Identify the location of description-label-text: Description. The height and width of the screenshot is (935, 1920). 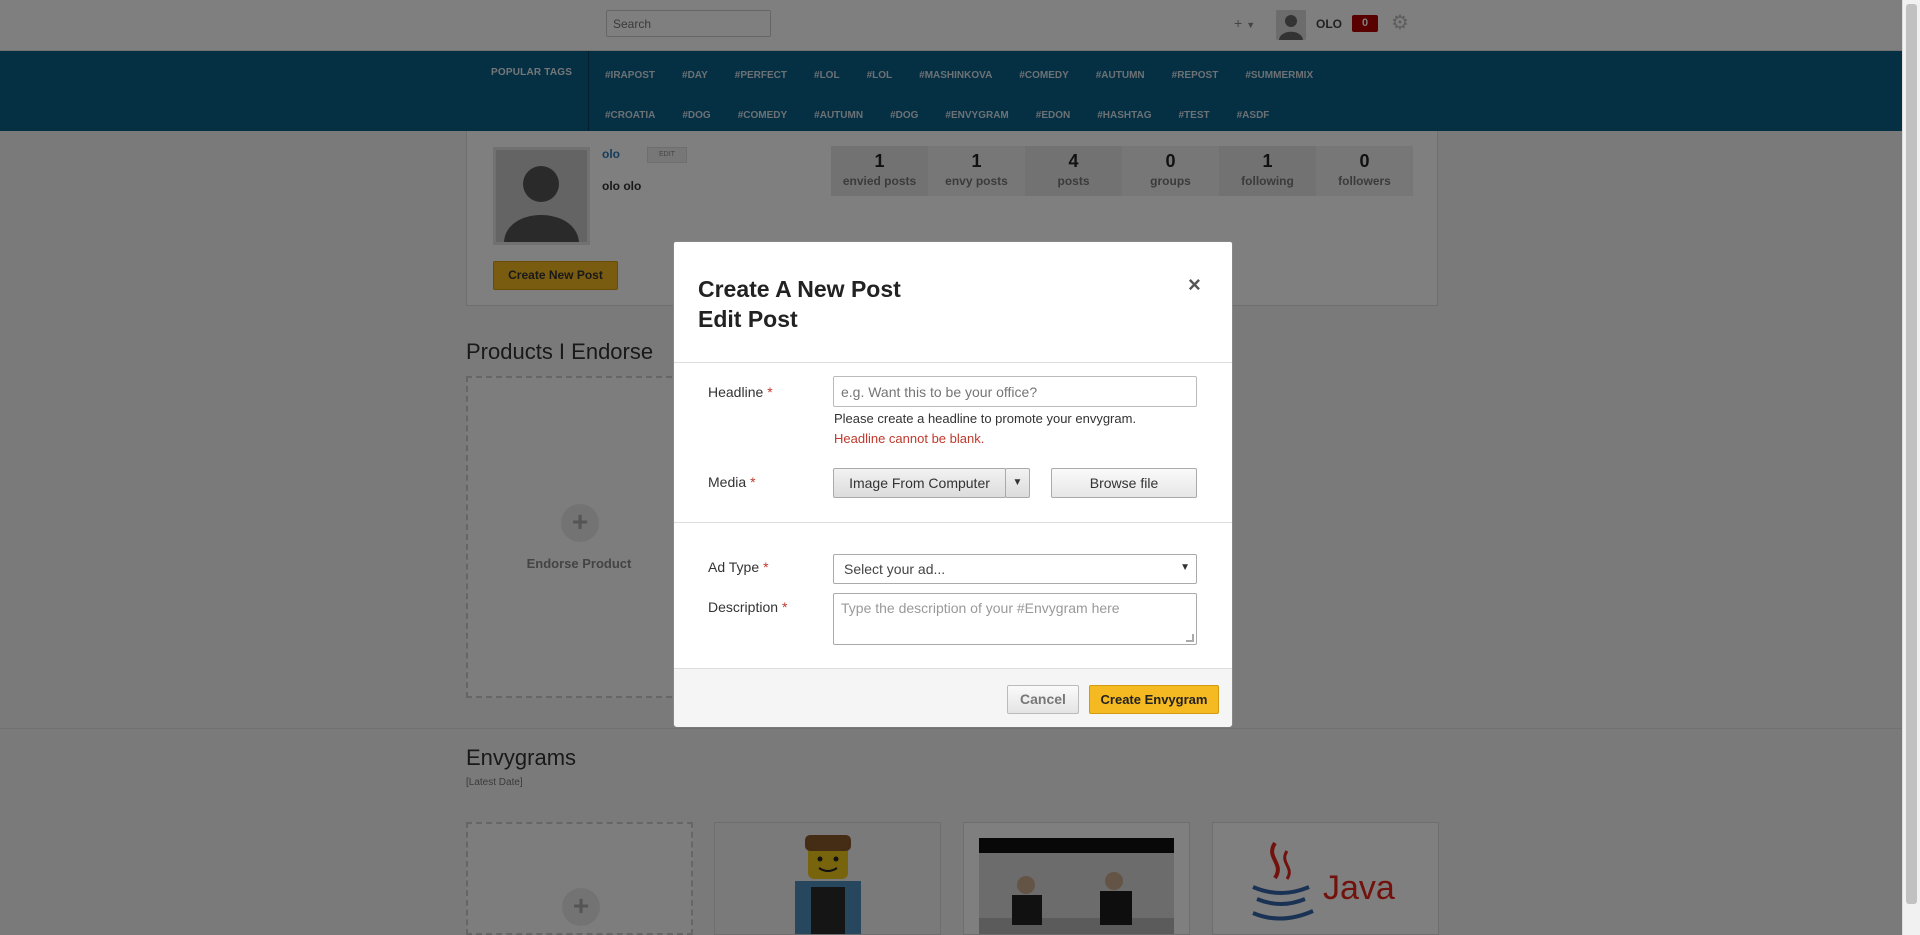
(743, 607).